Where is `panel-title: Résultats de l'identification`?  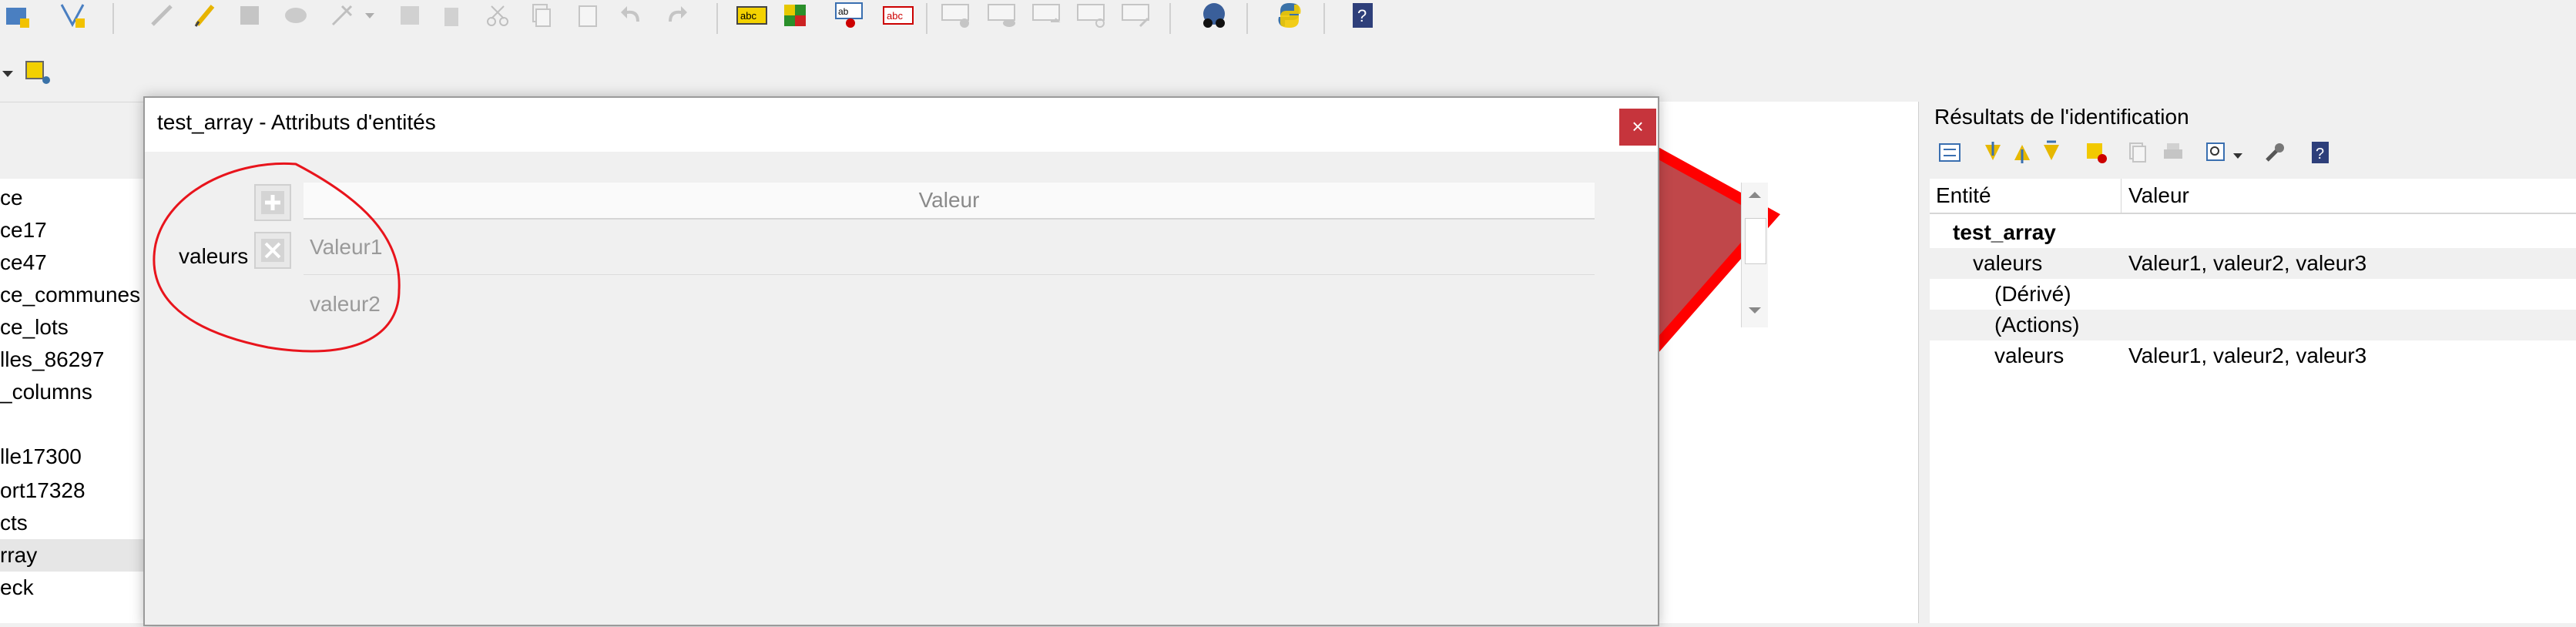
panel-title: Résultats de l'identification is located at coordinates (2061, 117).